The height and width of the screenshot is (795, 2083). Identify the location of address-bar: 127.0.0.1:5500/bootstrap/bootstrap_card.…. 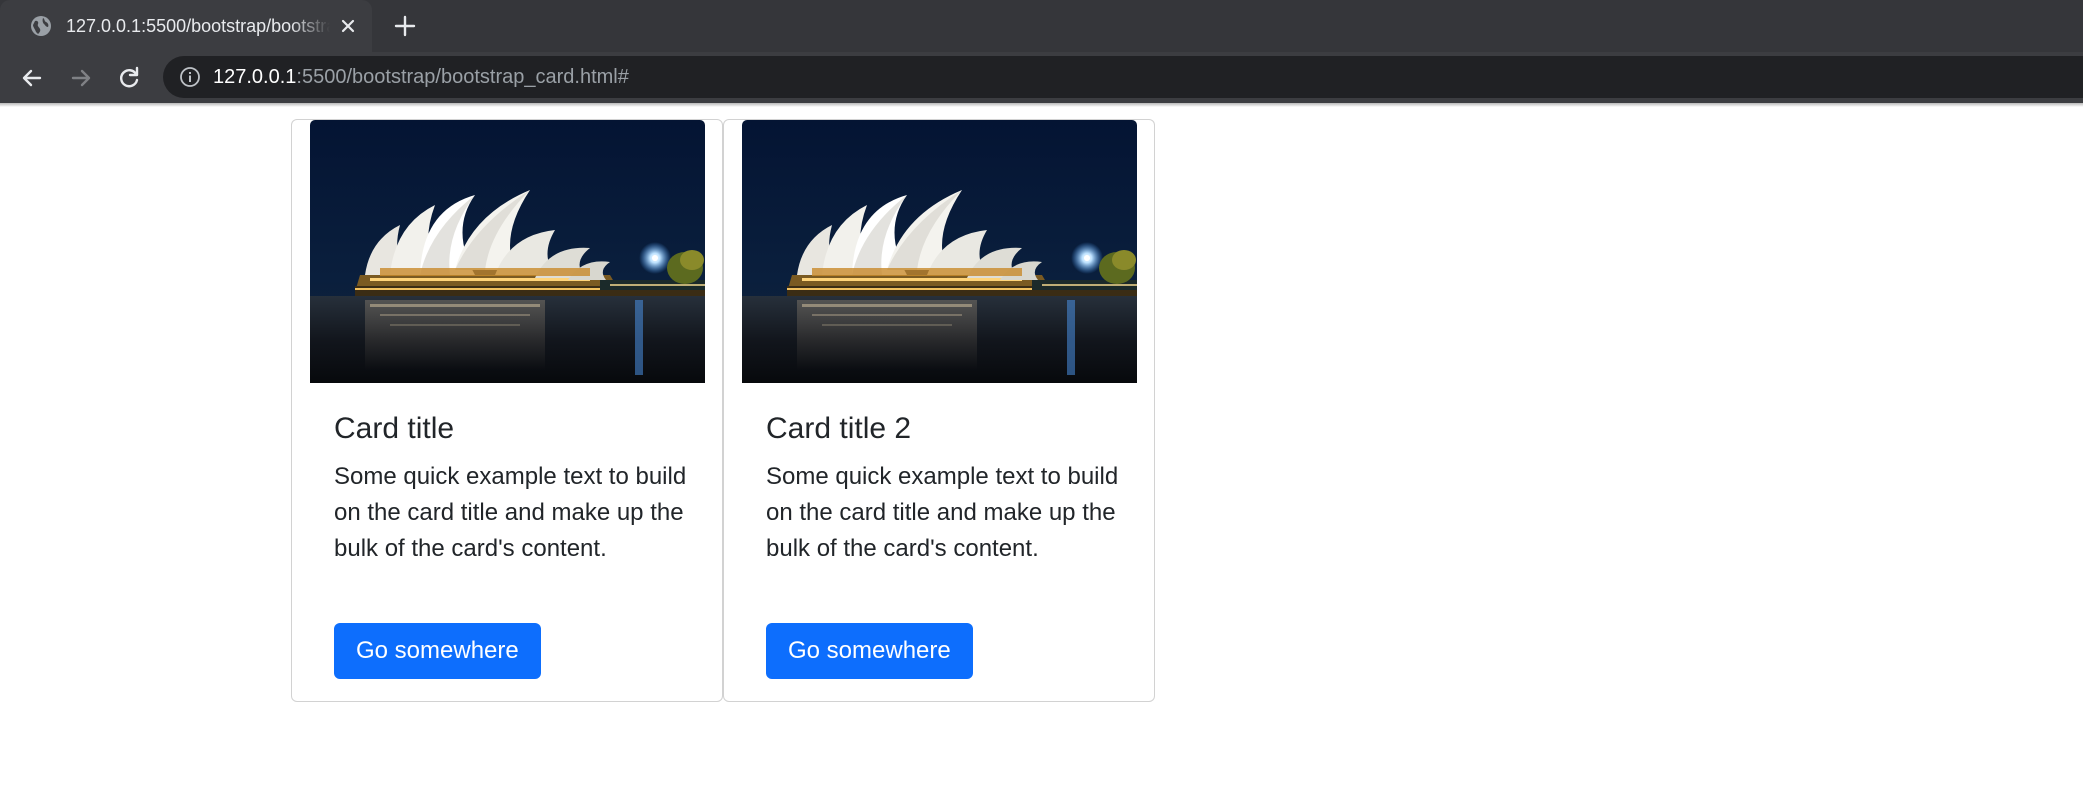
(1123, 77).